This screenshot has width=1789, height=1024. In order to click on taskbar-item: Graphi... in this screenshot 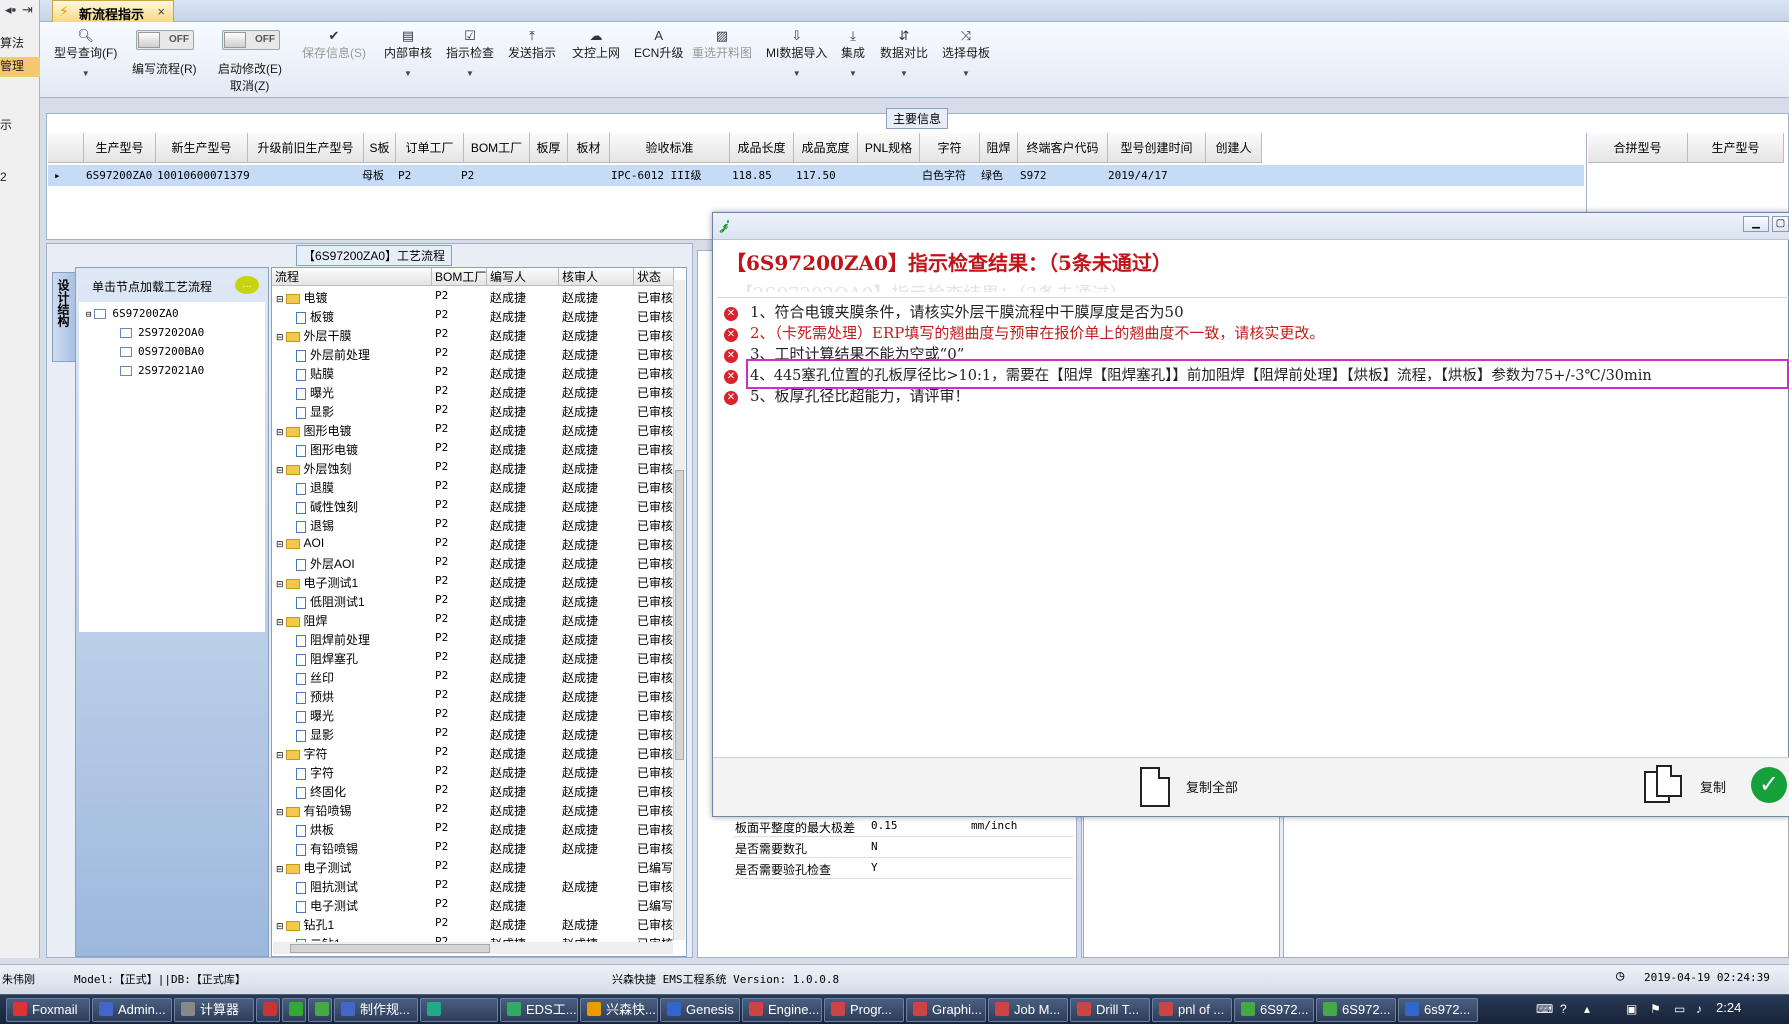, I will do `click(946, 1010)`.